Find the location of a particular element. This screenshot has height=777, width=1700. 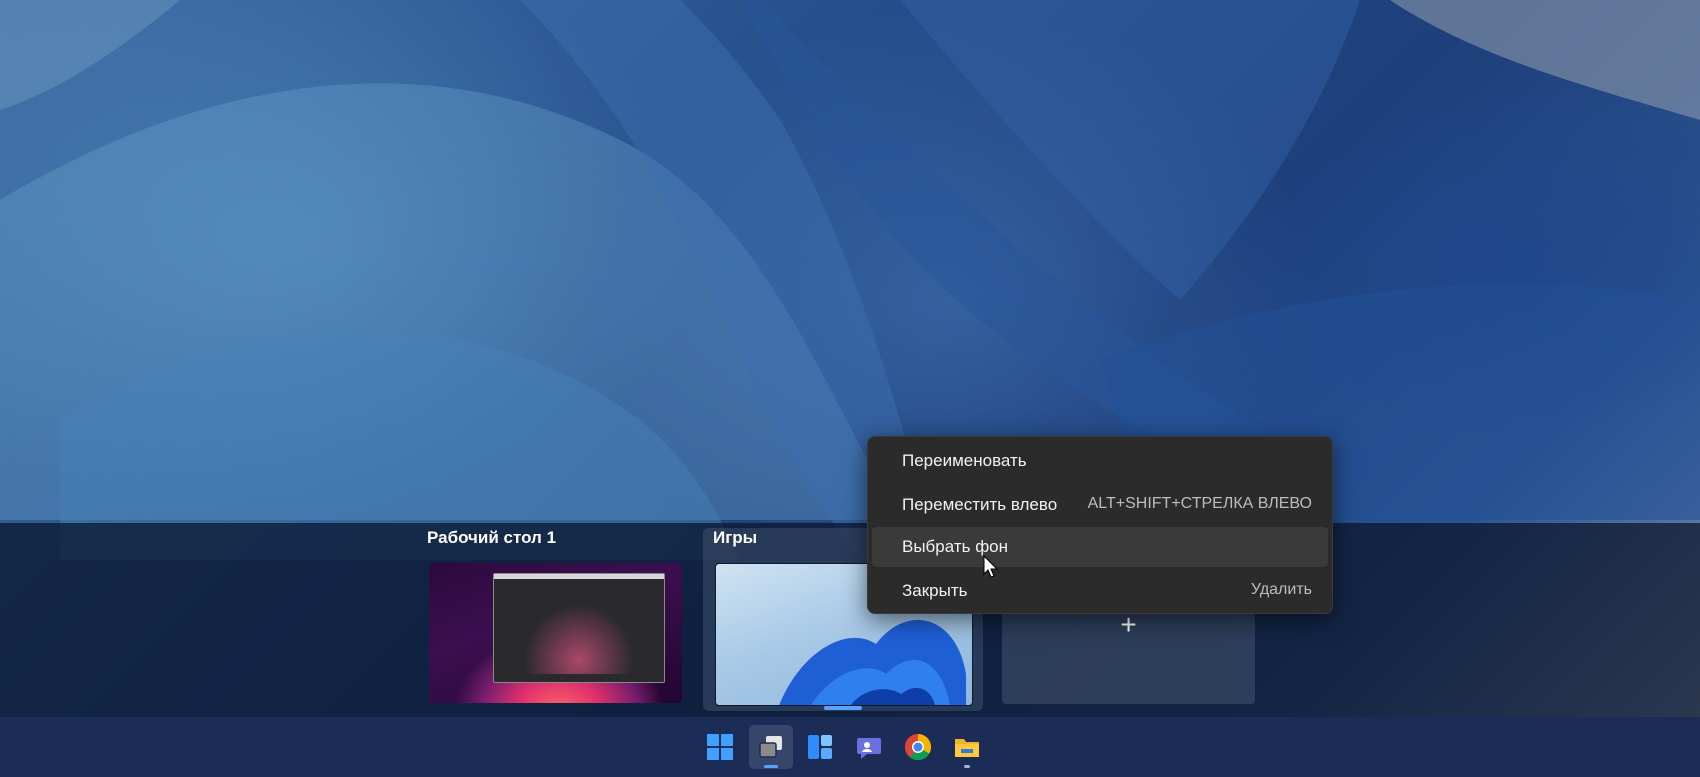

desktop-2-selected-indicator is located at coordinates (843, 708).